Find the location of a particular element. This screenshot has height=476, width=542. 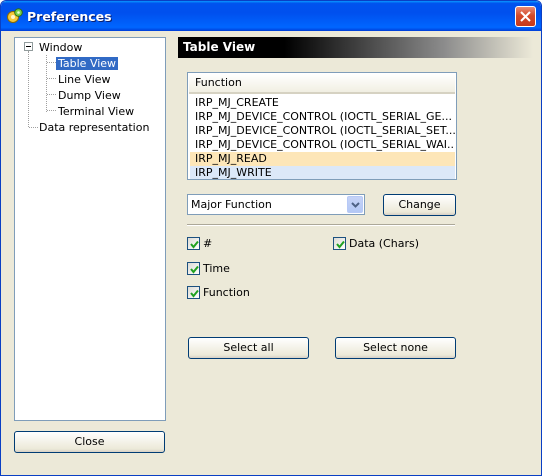

tree-item-line-view: Line View is located at coordinates (84, 79).